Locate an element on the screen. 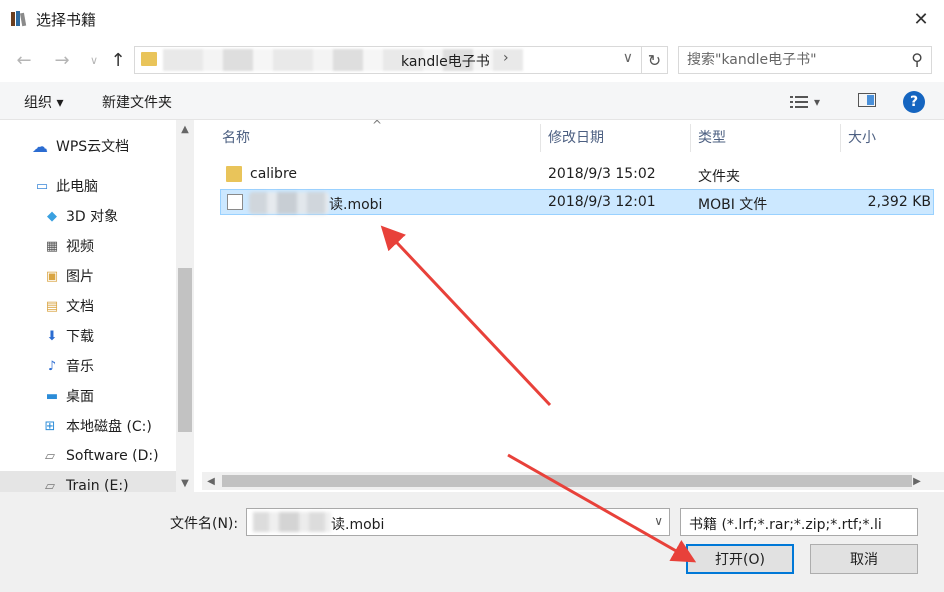 The width and height of the screenshot is (944, 592). title-bar: 选择书籍 ✕ is located at coordinates (472, 19).